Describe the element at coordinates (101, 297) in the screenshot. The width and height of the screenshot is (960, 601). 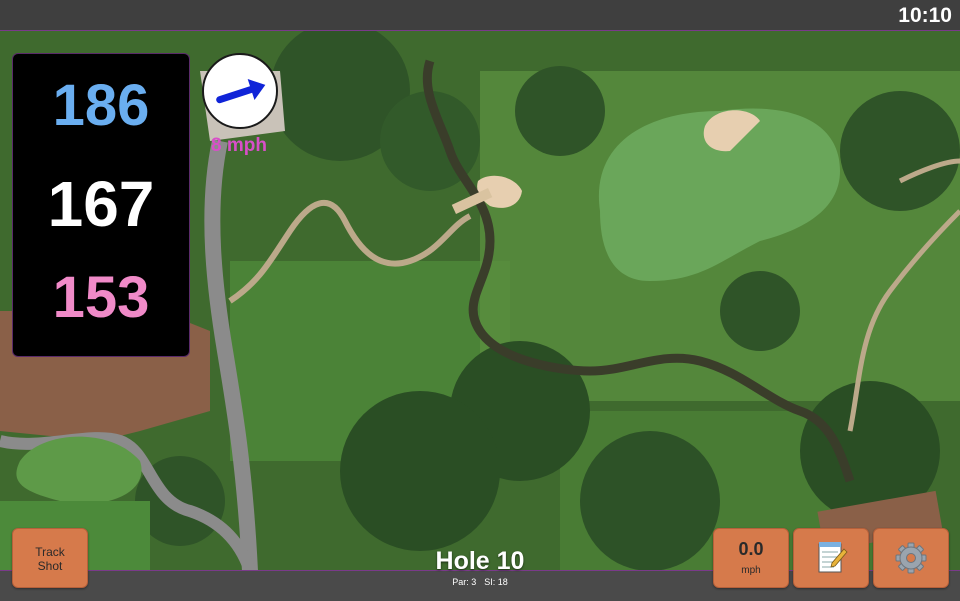
I see `front-distance: 153` at that location.